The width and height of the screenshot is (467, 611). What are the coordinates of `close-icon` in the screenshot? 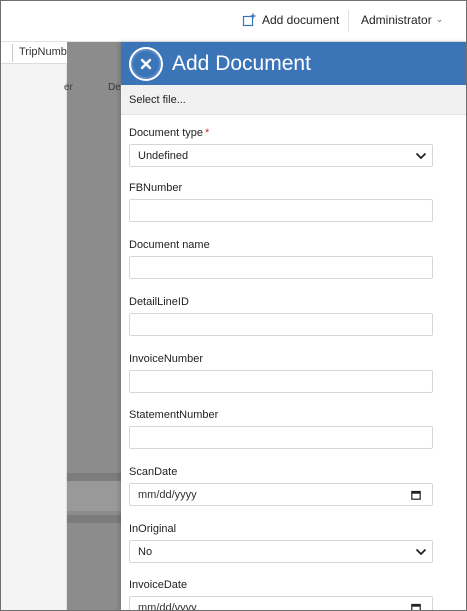 It's located at (146, 63).